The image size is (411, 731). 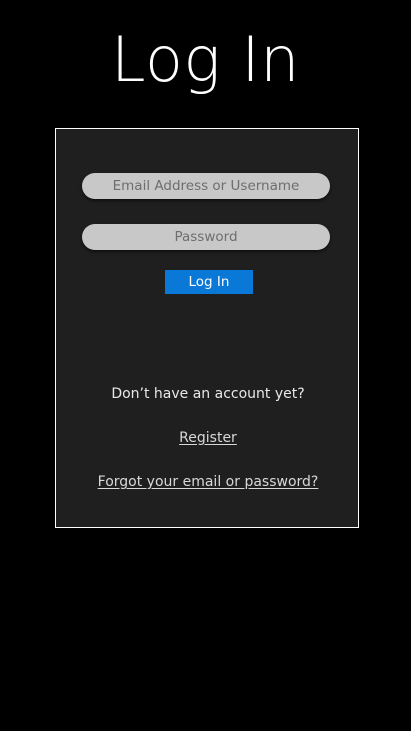 What do you see at coordinates (206, 237) in the screenshot?
I see `password-input` at bounding box center [206, 237].